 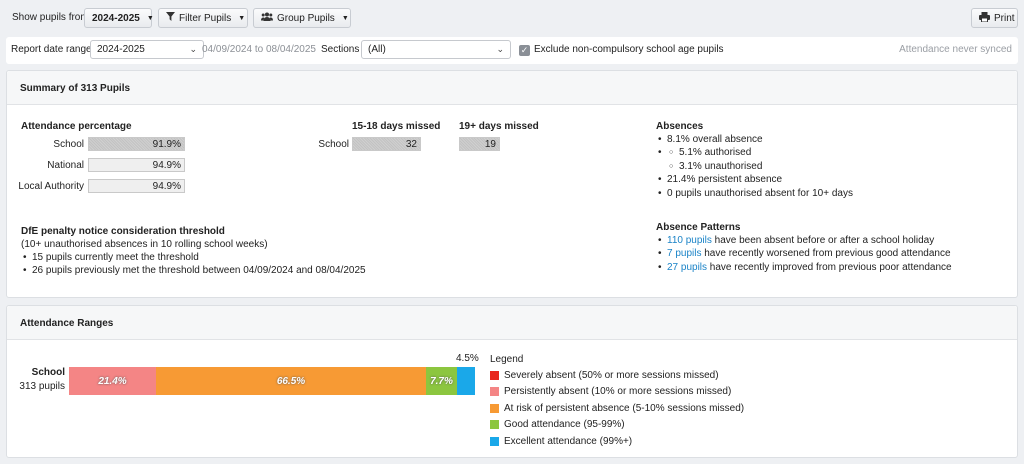 I want to click on absences-heading: Absences, so click(x=680, y=126).